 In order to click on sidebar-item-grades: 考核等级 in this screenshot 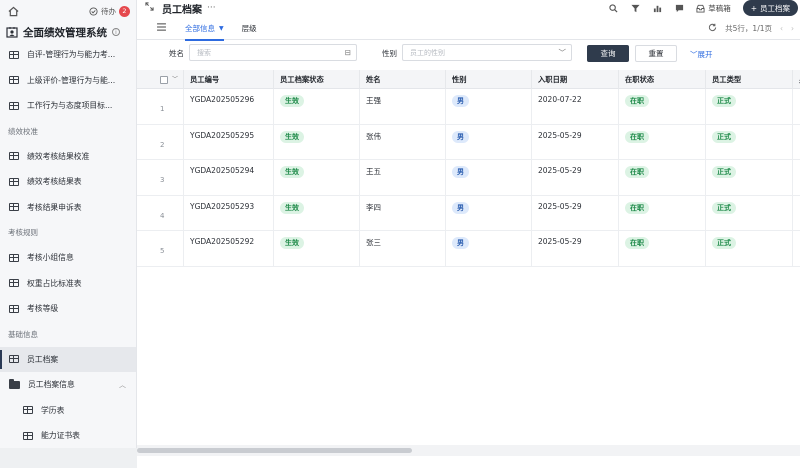, I will do `click(68, 309)`.